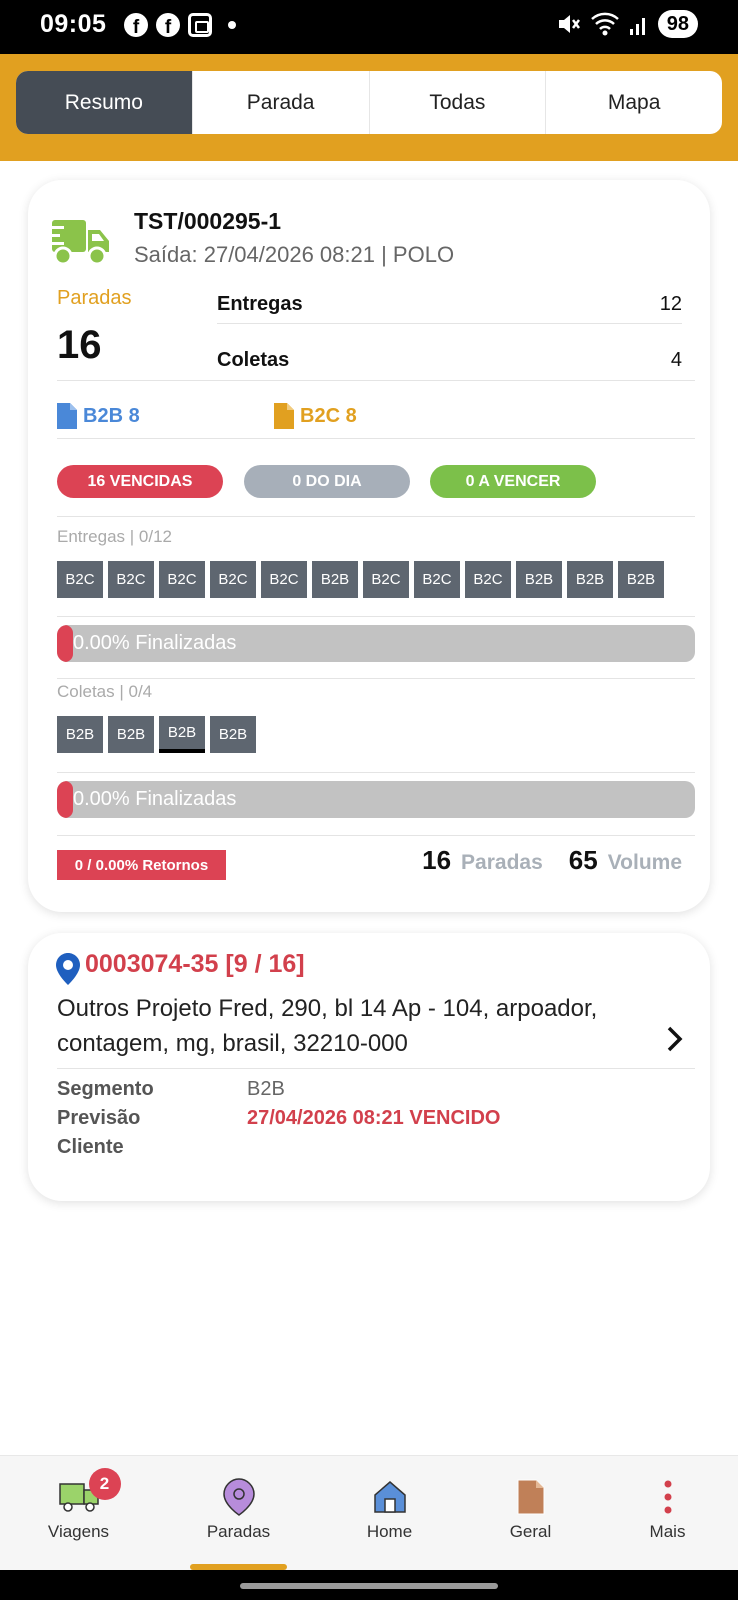 Image resolution: width=738 pixels, height=1600 pixels. I want to click on coletas-section-label: Coletas | 0/4, so click(105, 691).